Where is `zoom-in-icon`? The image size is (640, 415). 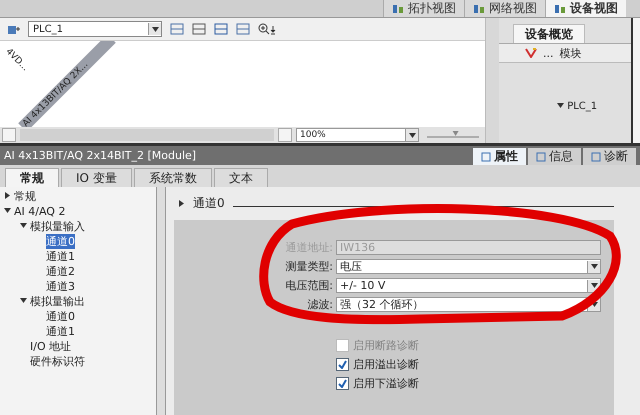 zoom-in-icon is located at coordinates (268, 29).